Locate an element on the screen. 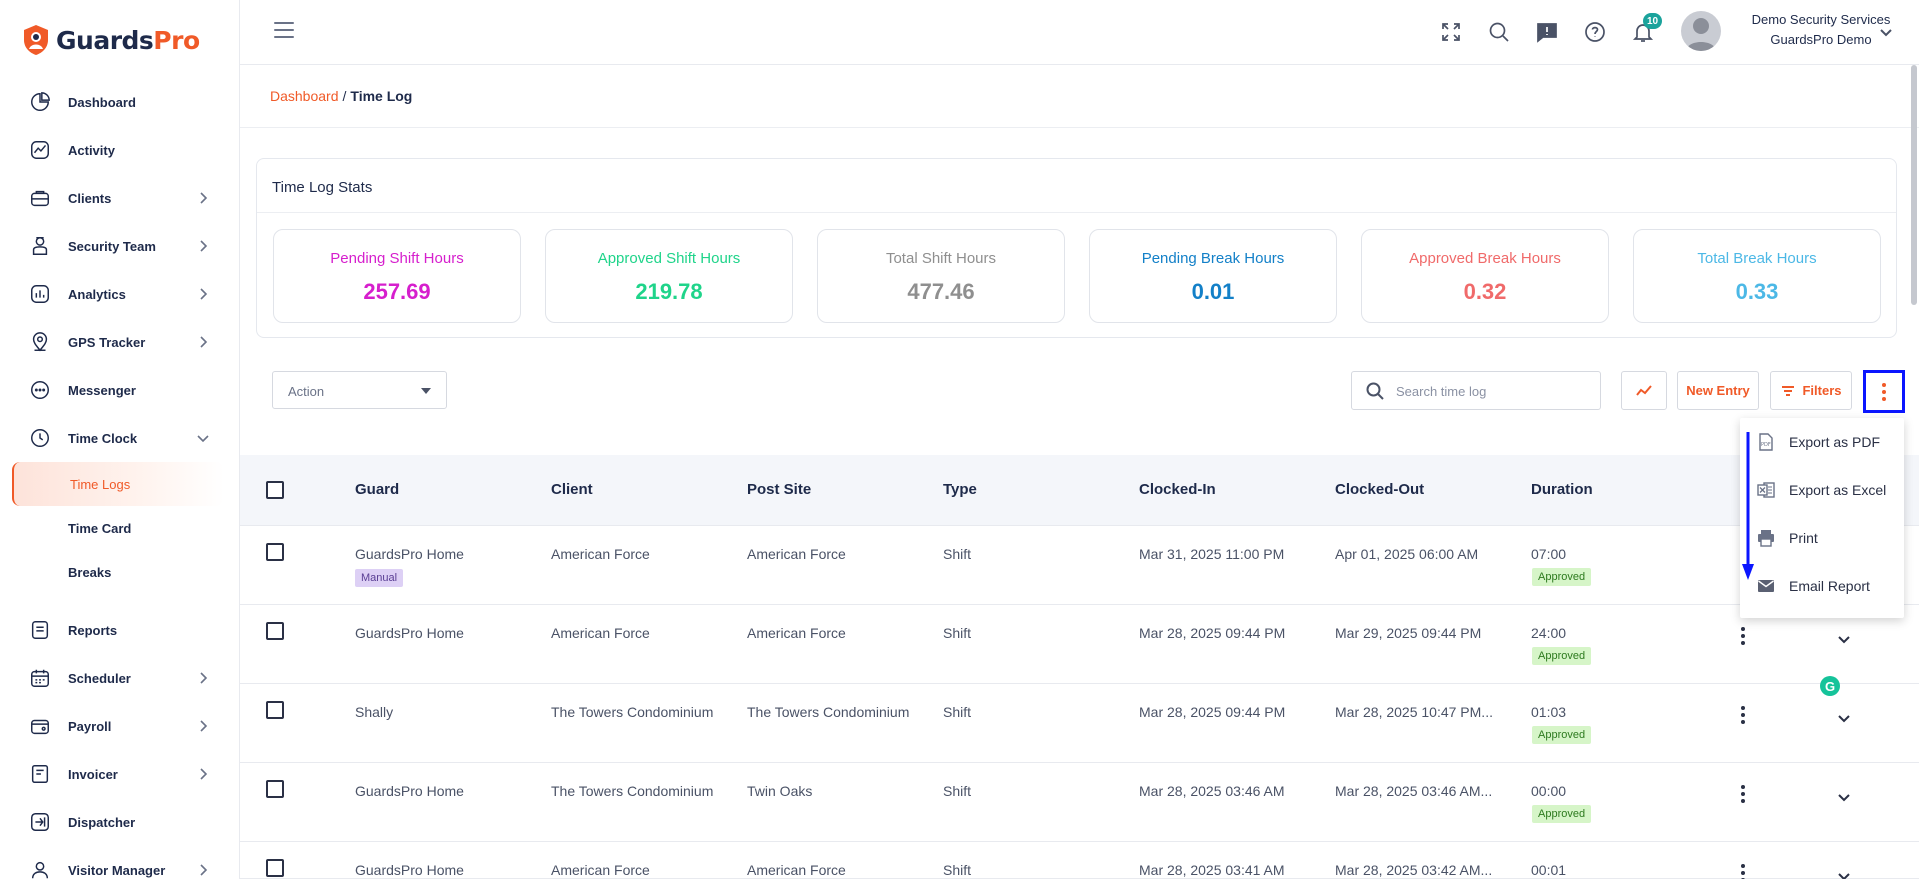 The image size is (1919, 879). trend-chart-icon is located at coordinates (1644, 390).